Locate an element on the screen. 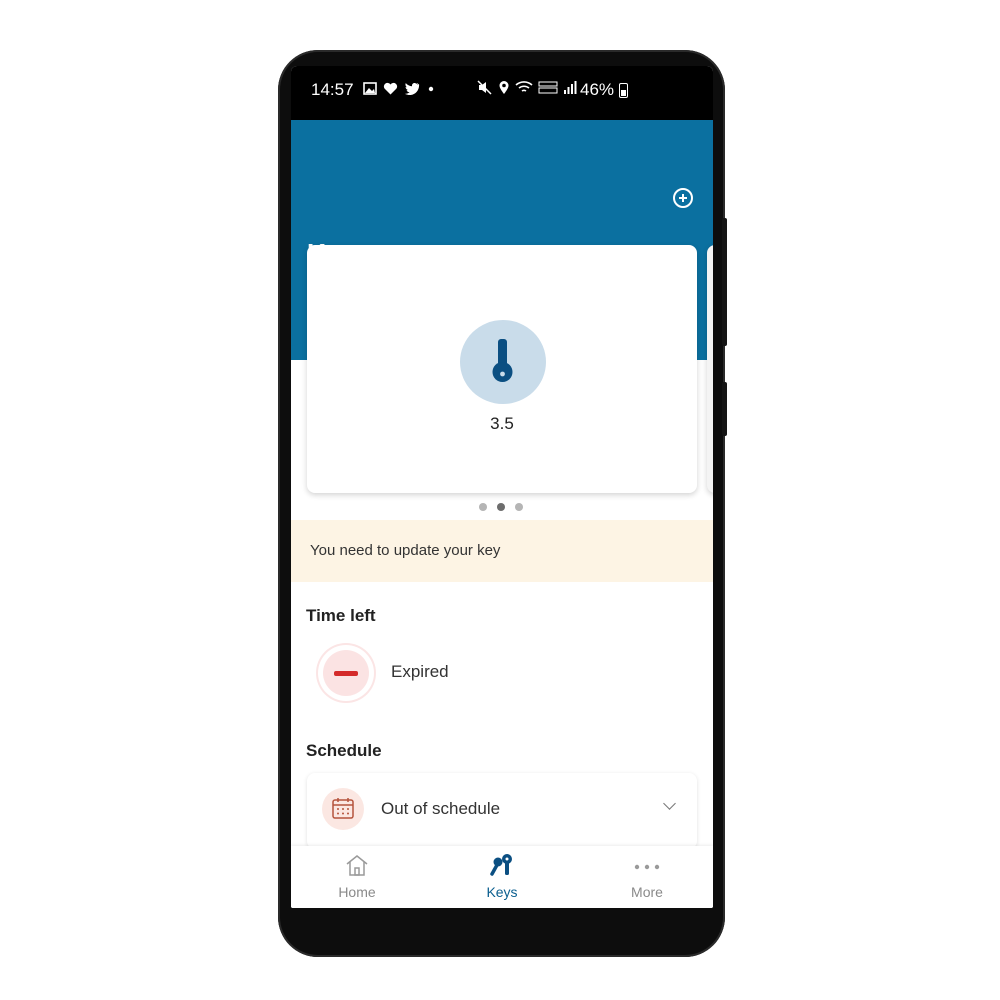 Image resolution: width=1000 pixels, height=1000 pixels. update-notice-text: You need to update your key is located at coordinates (405, 550).